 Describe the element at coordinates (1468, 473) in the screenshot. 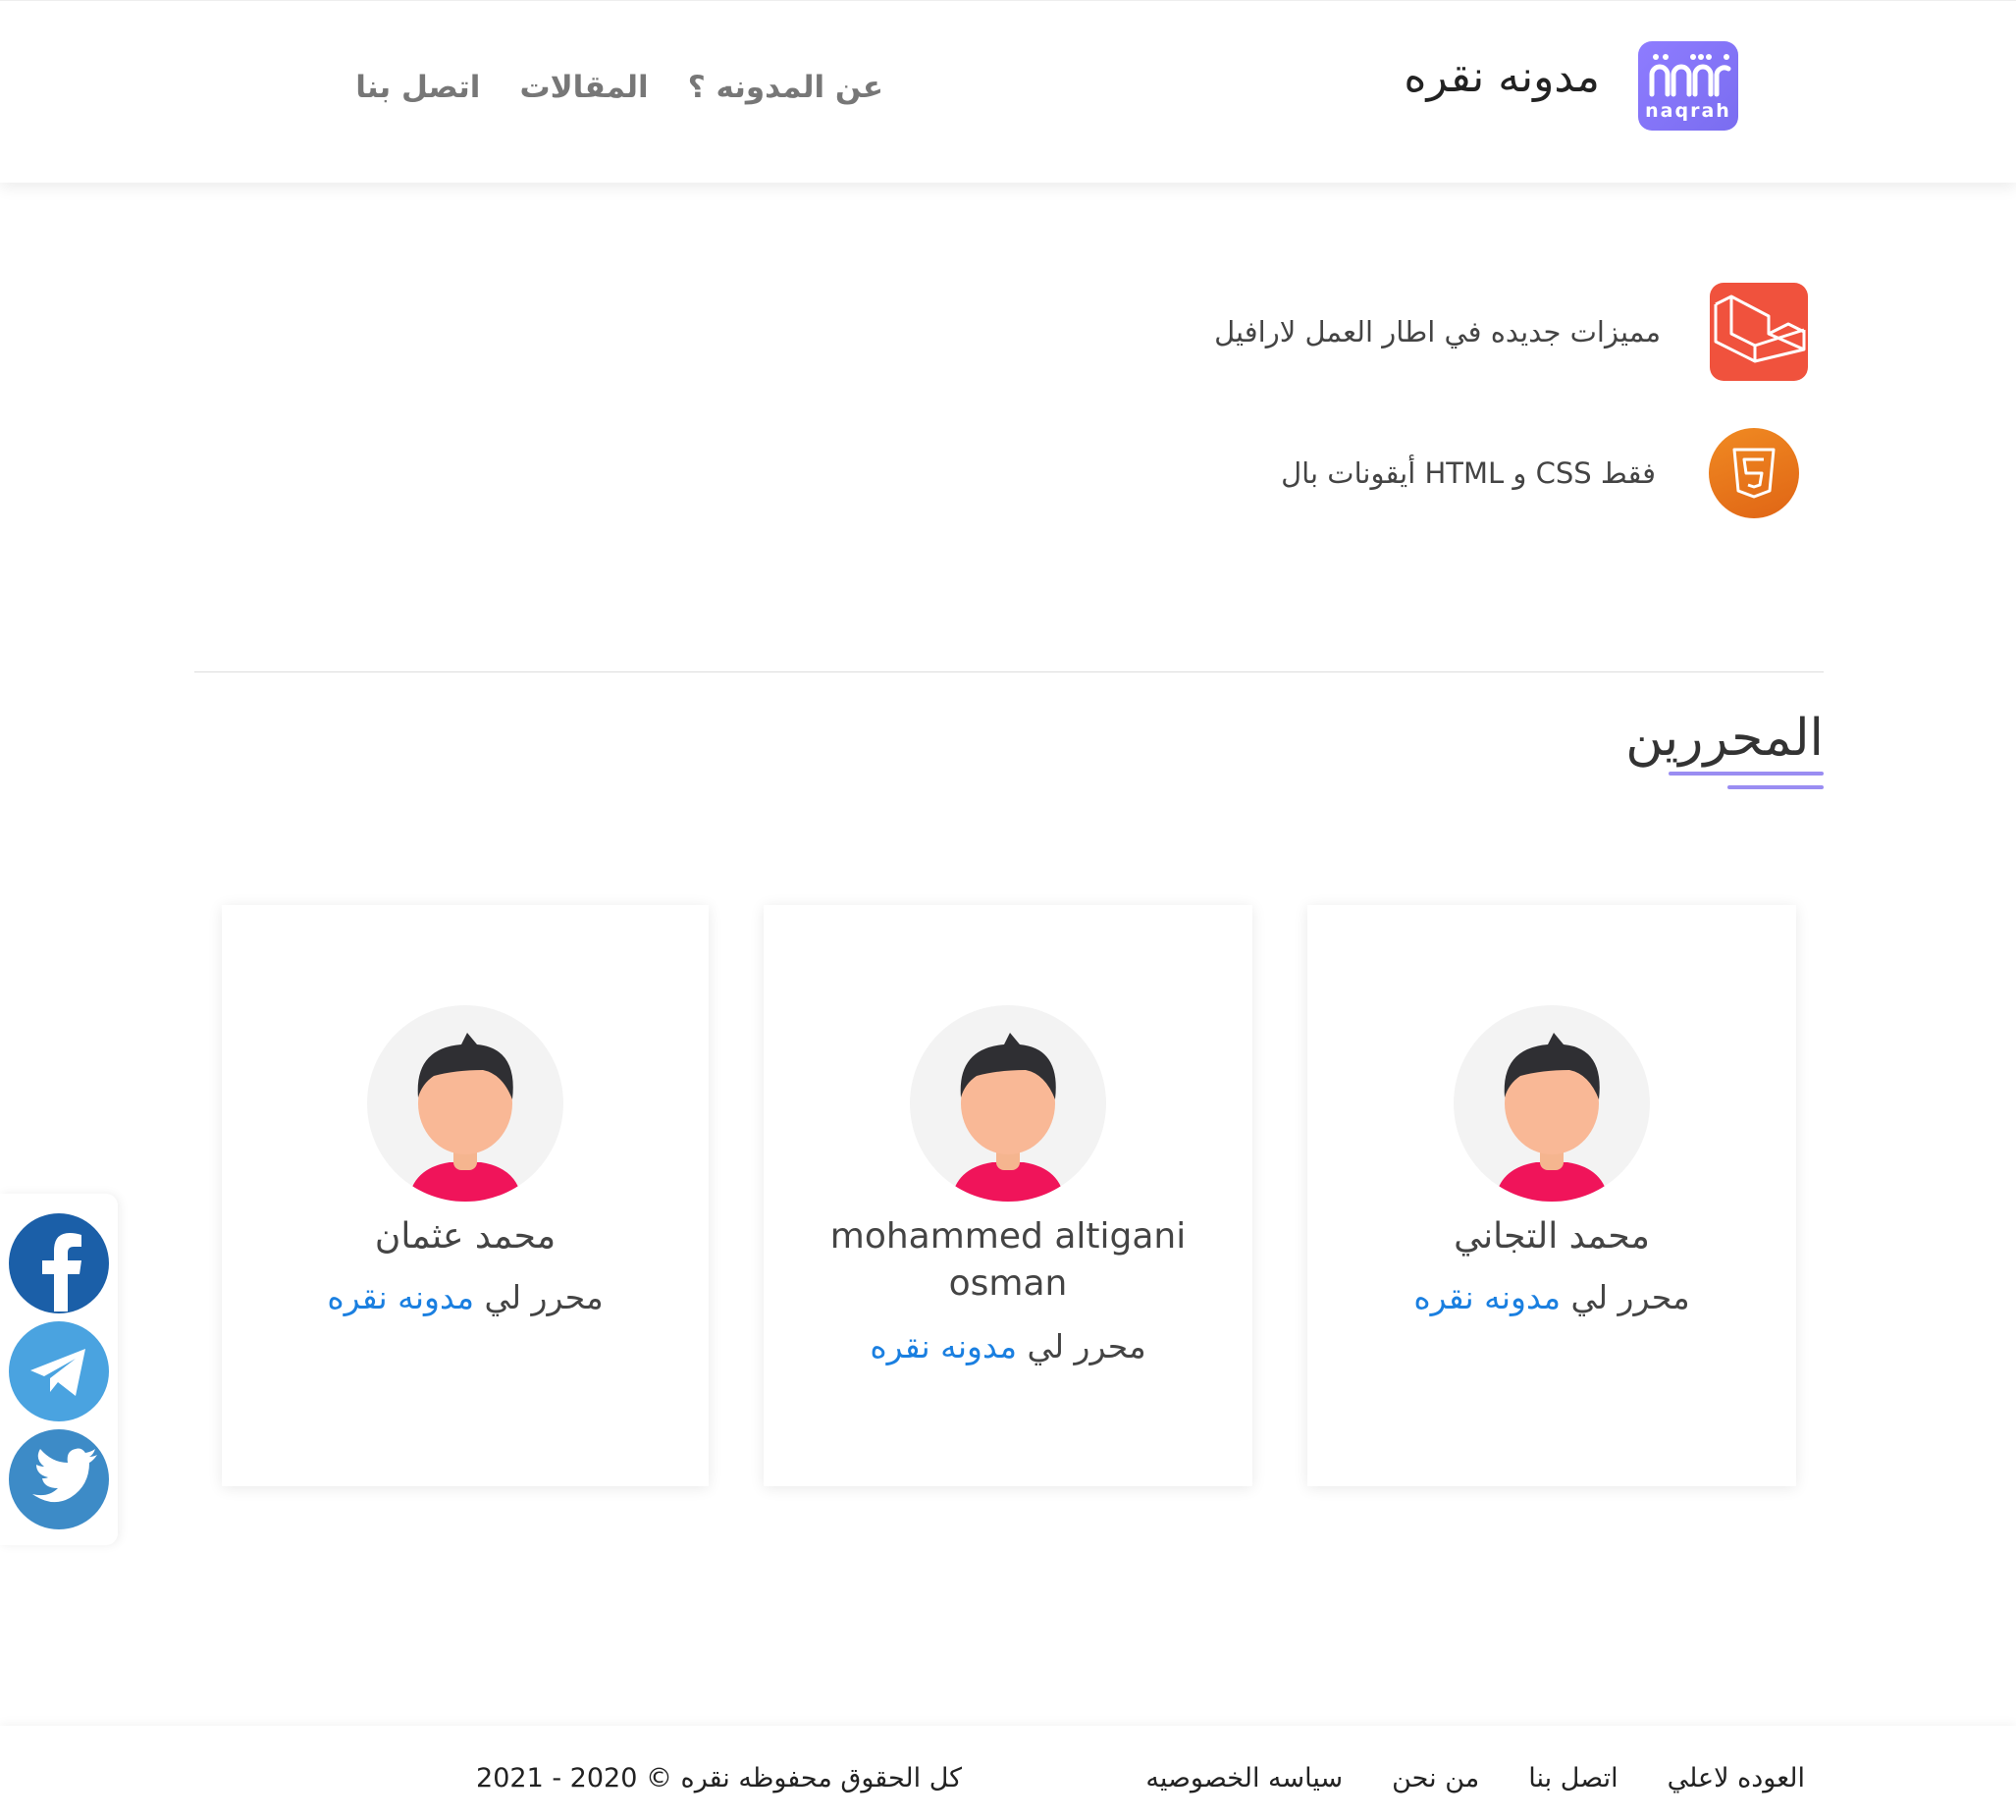

I see `feature-text: فقط CSS و HTML أيقونات بال` at that location.